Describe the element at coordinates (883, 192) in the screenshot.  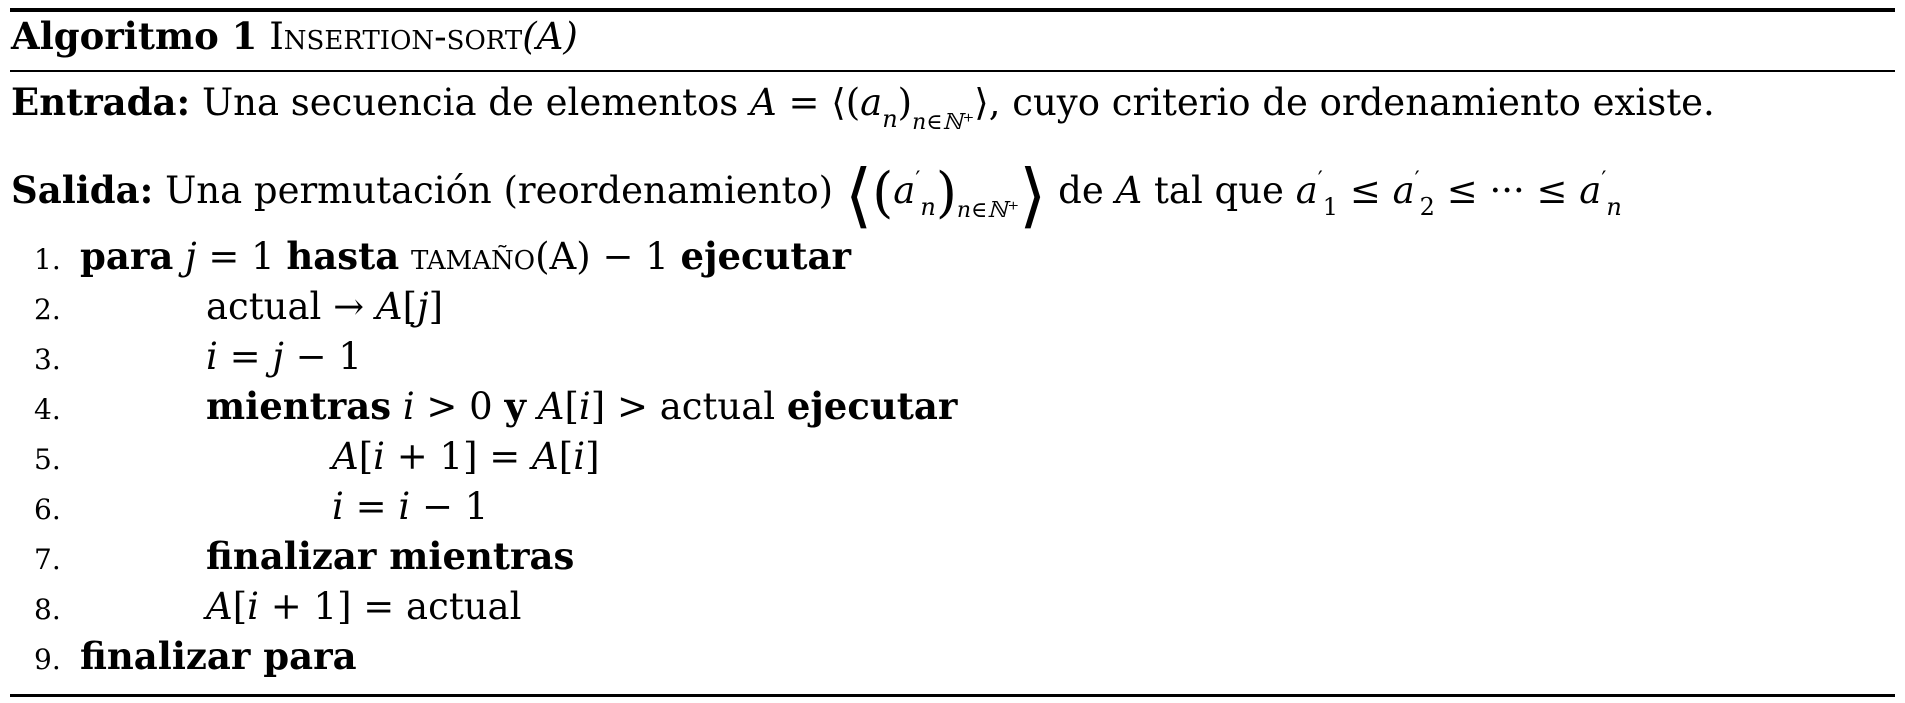
I see `output-open-paren: (` at that location.